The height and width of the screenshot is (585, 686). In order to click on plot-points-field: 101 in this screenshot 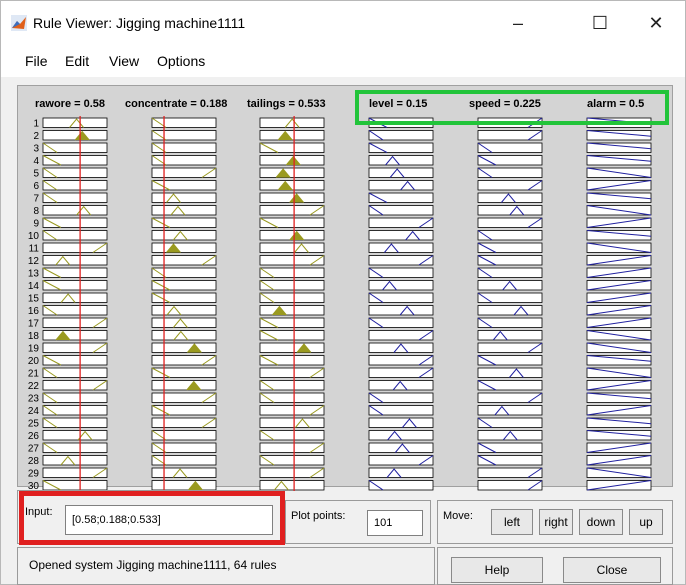, I will do `click(395, 523)`.